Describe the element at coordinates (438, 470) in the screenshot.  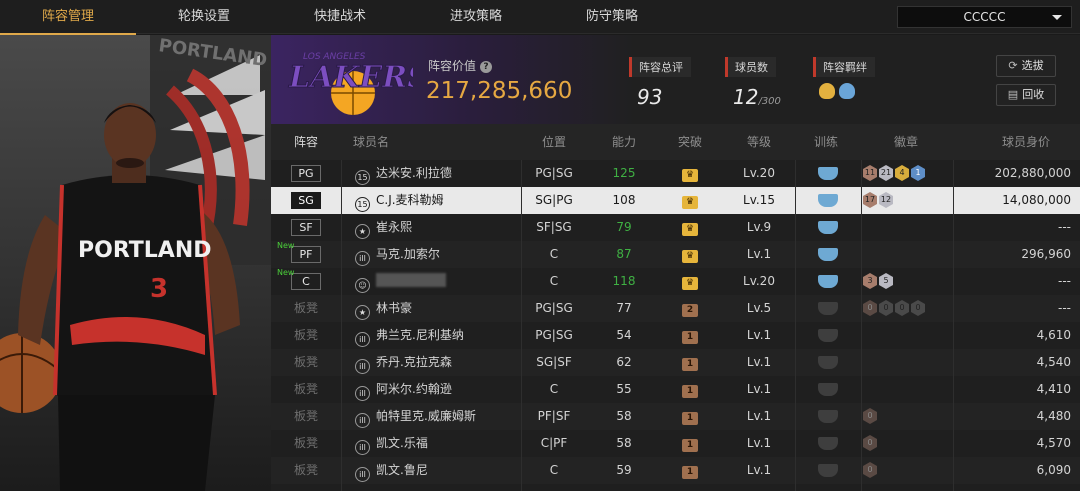
I see `player-name-cell: ill 凯文.鲁尼` at that location.